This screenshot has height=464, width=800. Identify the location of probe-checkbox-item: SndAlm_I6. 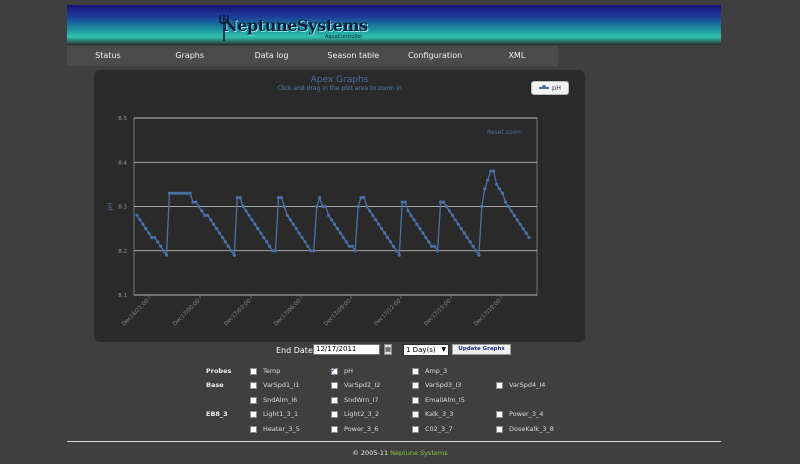
(273, 400).